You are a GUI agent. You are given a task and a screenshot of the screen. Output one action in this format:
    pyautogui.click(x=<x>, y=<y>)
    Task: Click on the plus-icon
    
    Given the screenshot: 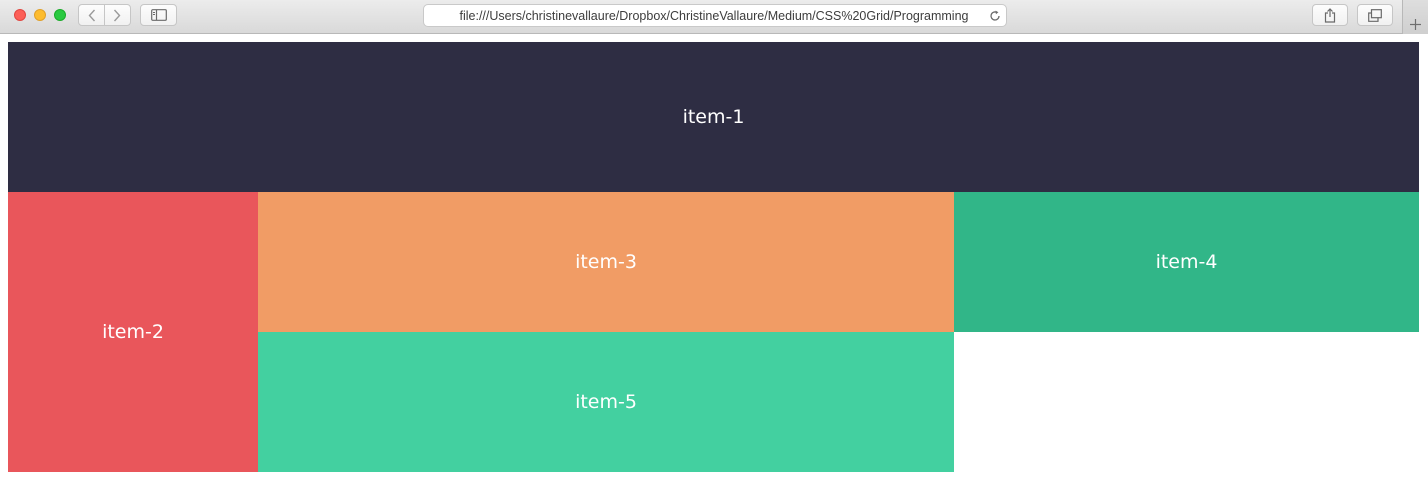 What is the action you would take?
    pyautogui.click(x=1415, y=24)
    